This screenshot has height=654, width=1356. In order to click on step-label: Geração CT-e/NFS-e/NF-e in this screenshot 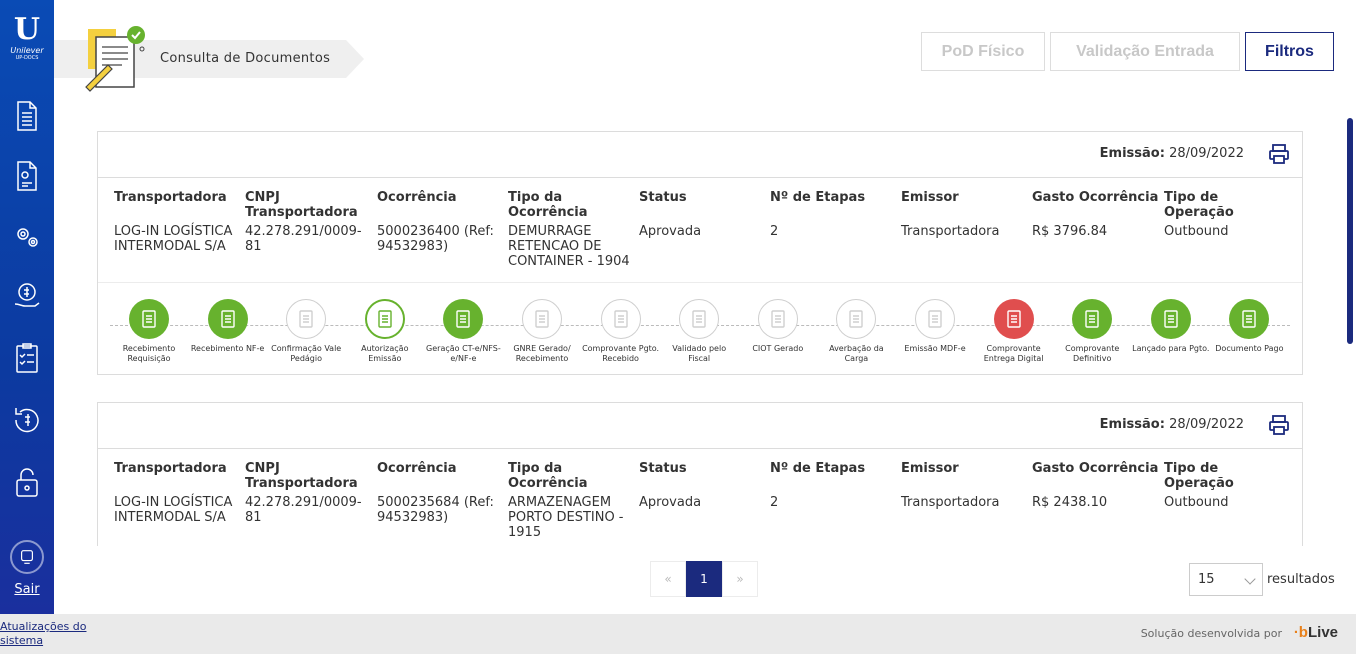, I will do `click(463, 353)`.